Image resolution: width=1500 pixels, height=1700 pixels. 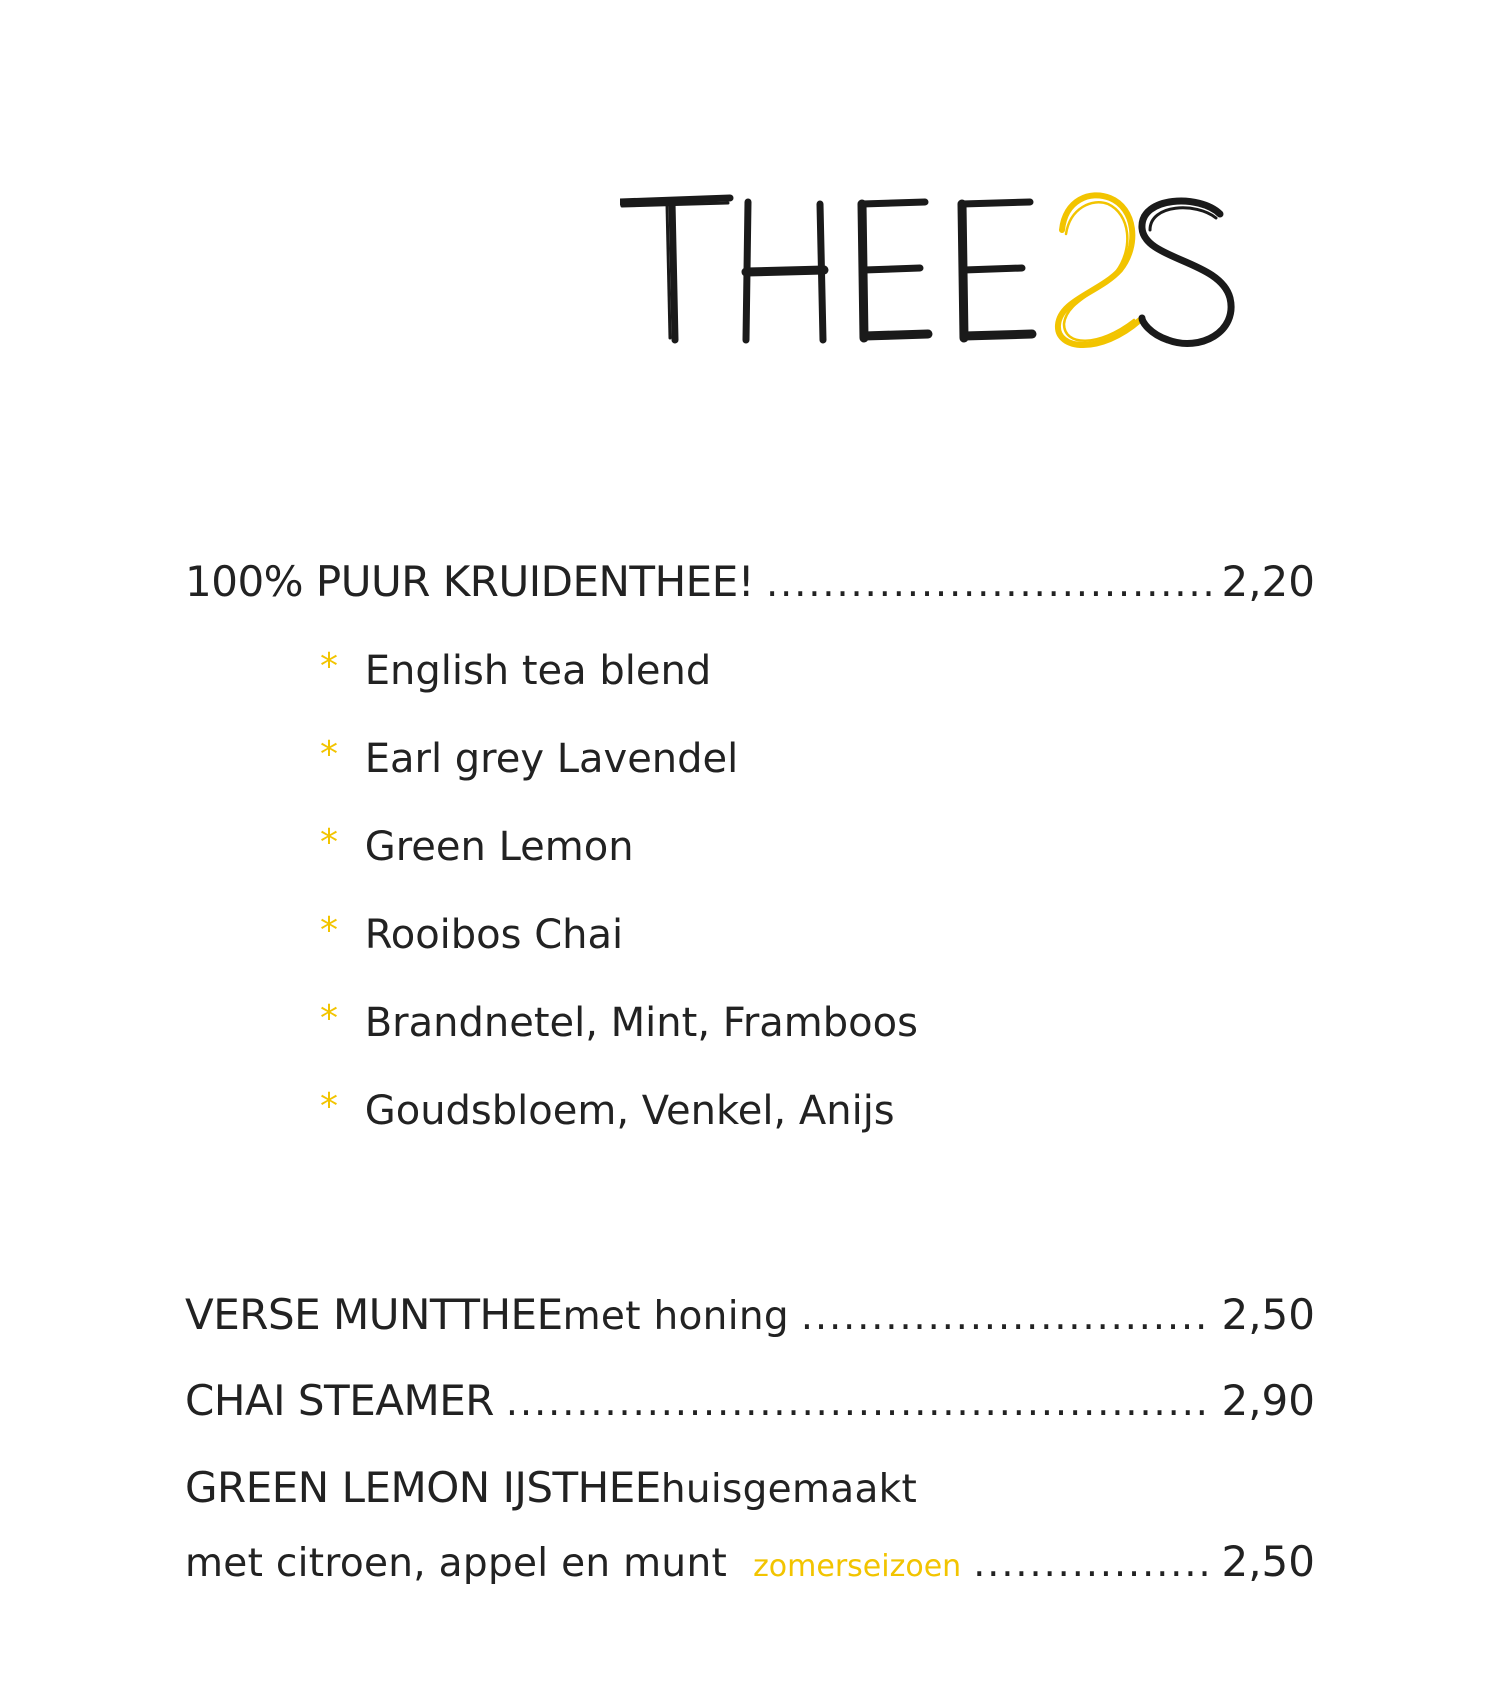 I want to click on flavour-label: English tea blend, so click(x=538, y=671).